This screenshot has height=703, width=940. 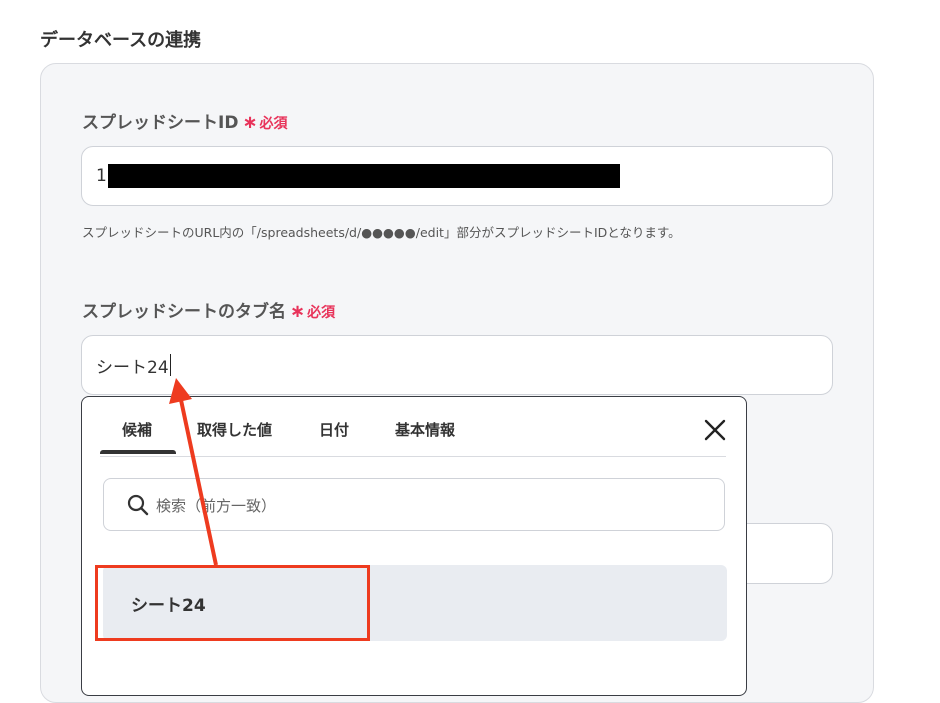 I want to click on spreadsheet-id-input: 1, so click(x=457, y=176).